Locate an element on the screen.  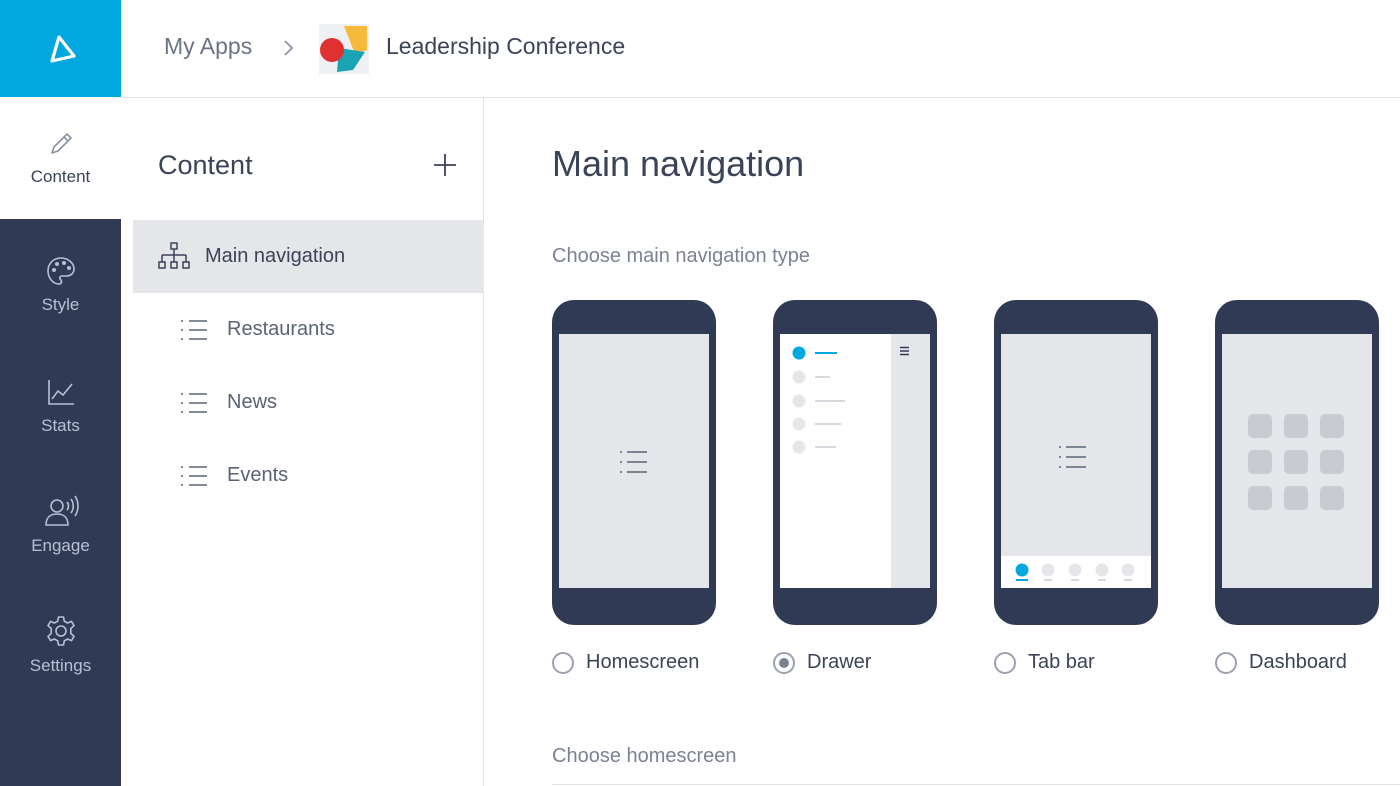
drawer-panel is located at coordinates (835, 461).